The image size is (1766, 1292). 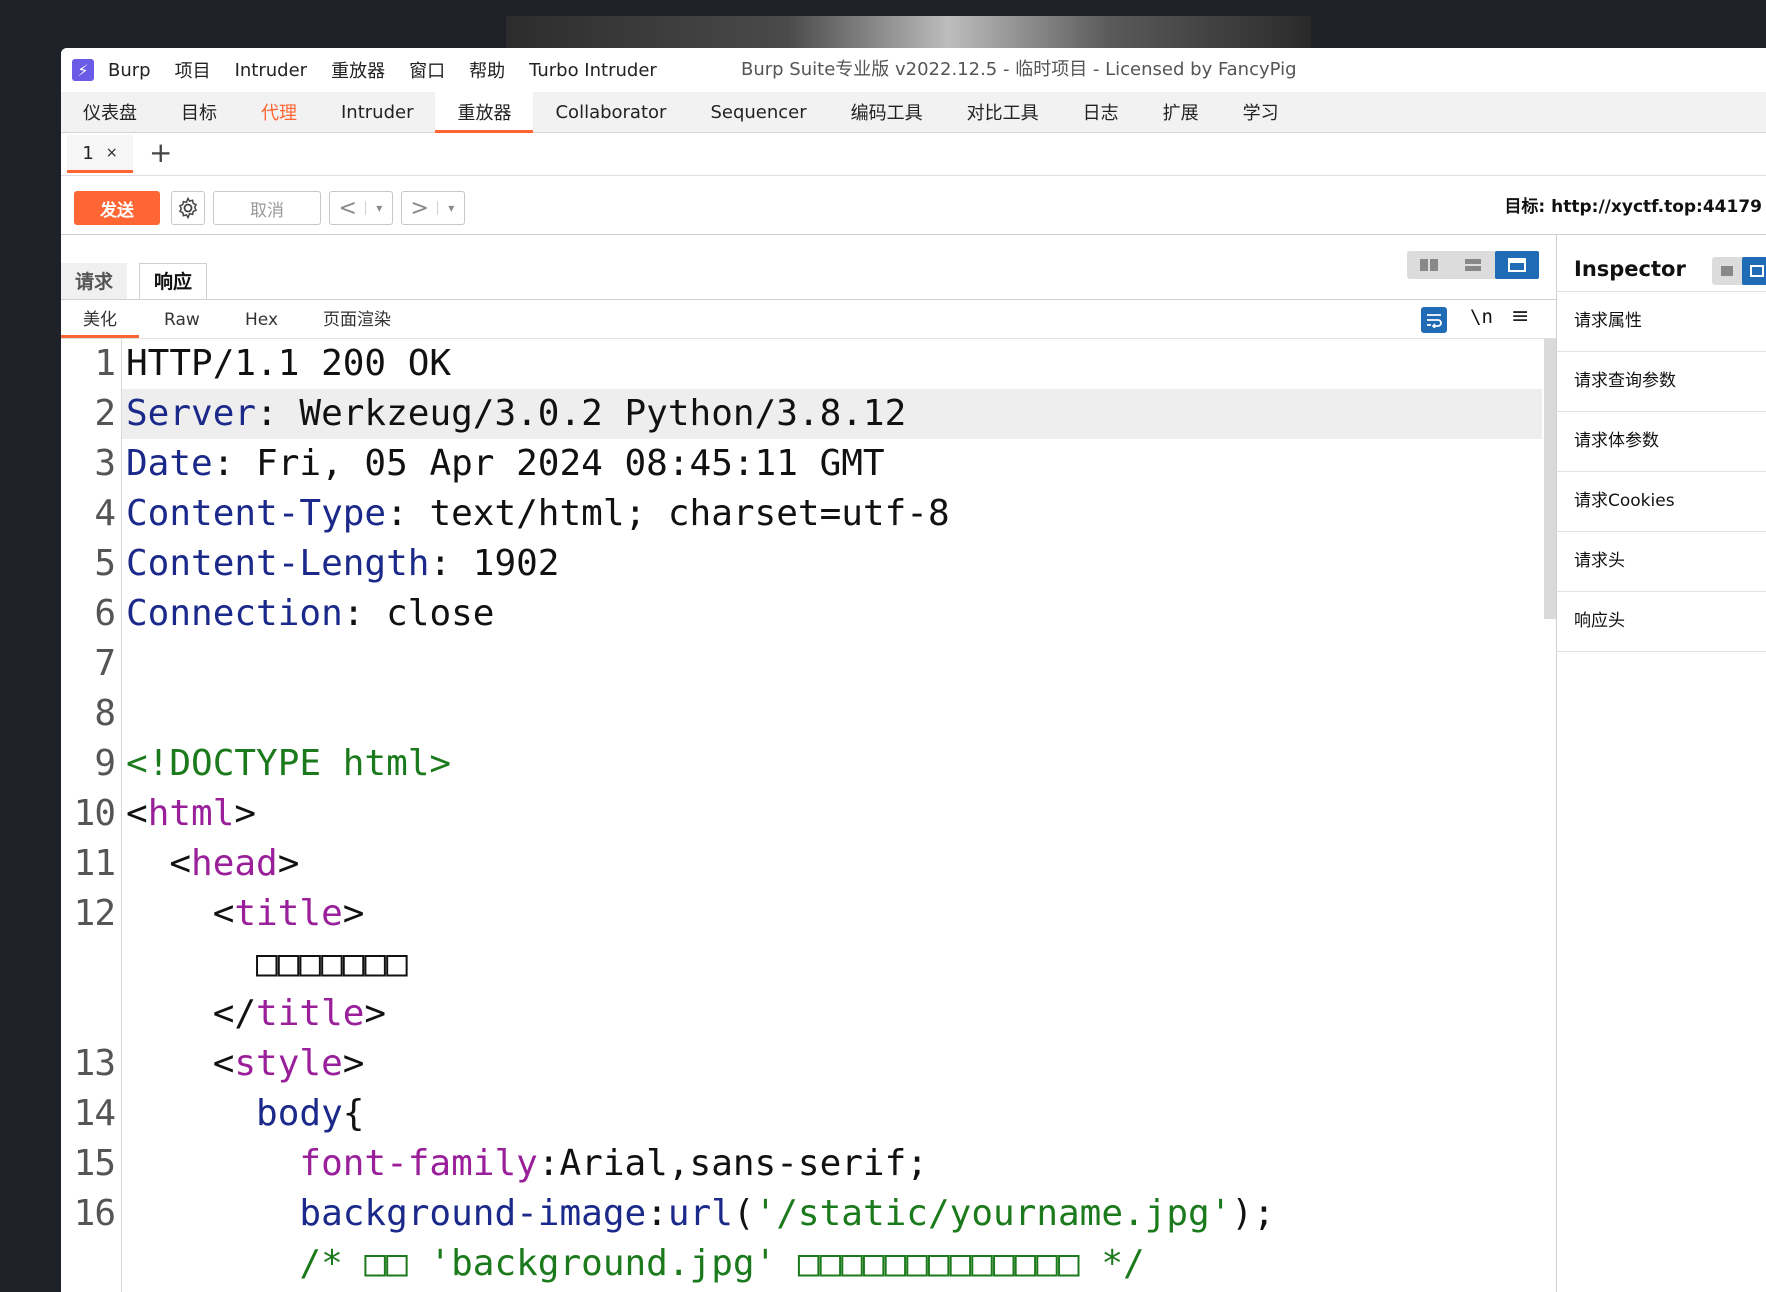 I want to click on code-line: Connection: close, so click(x=310, y=613).